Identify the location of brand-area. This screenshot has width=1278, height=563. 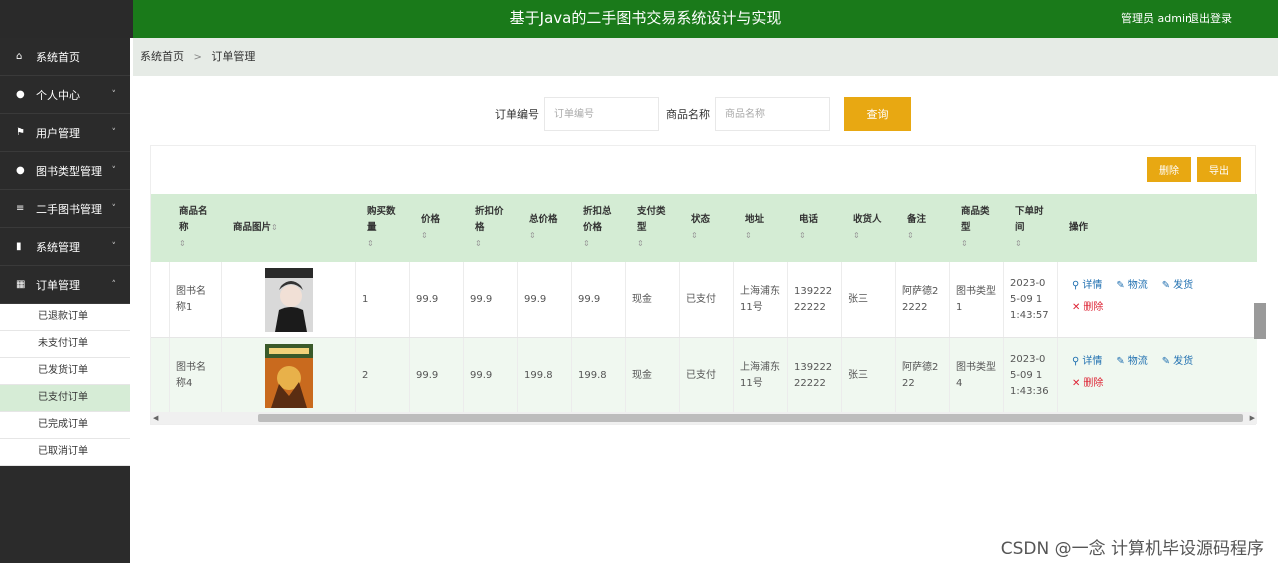
(66, 19).